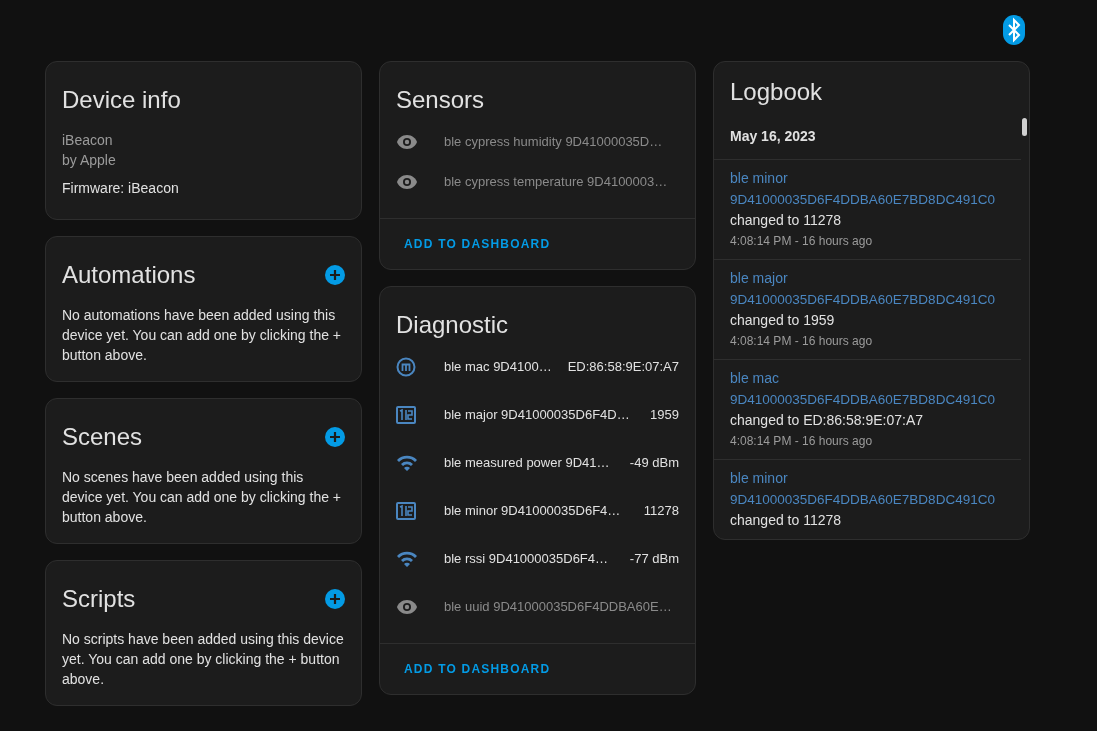  Describe the element at coordinates (452, 325) in the screenshot. I see `card-title: Diagnostic` at that location.